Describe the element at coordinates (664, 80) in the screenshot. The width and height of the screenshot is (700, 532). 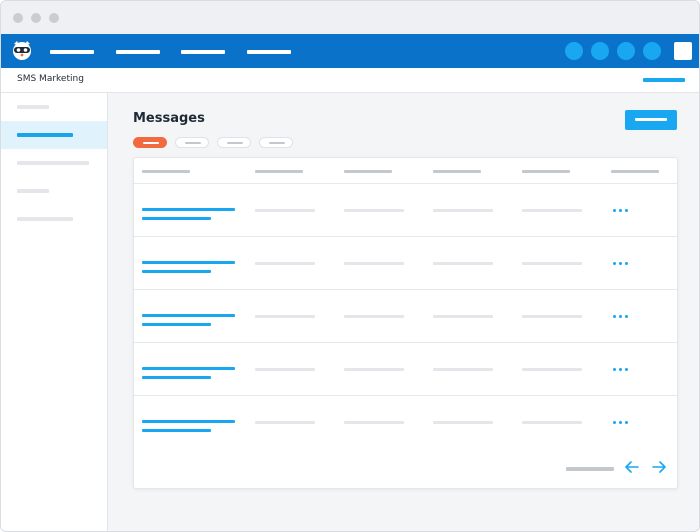
I see `subheader-link` at that location.